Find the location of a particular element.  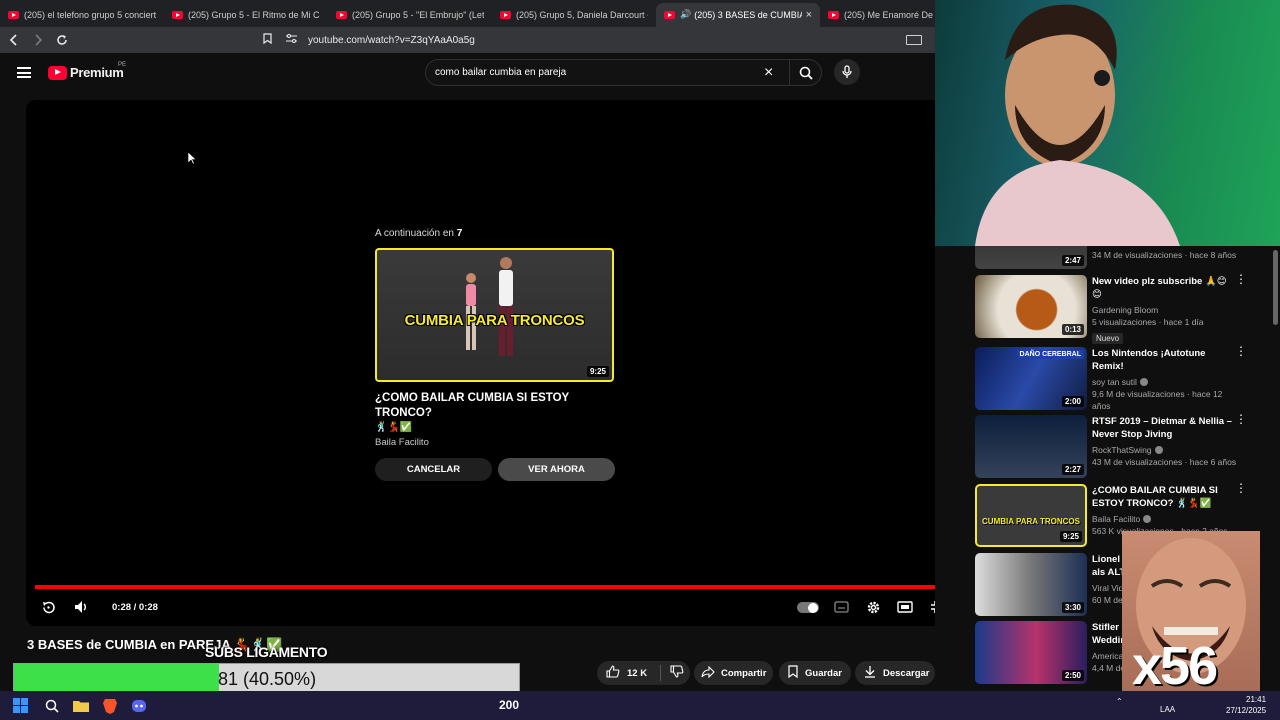

subtitles-button is located at coordinates (841, 607).